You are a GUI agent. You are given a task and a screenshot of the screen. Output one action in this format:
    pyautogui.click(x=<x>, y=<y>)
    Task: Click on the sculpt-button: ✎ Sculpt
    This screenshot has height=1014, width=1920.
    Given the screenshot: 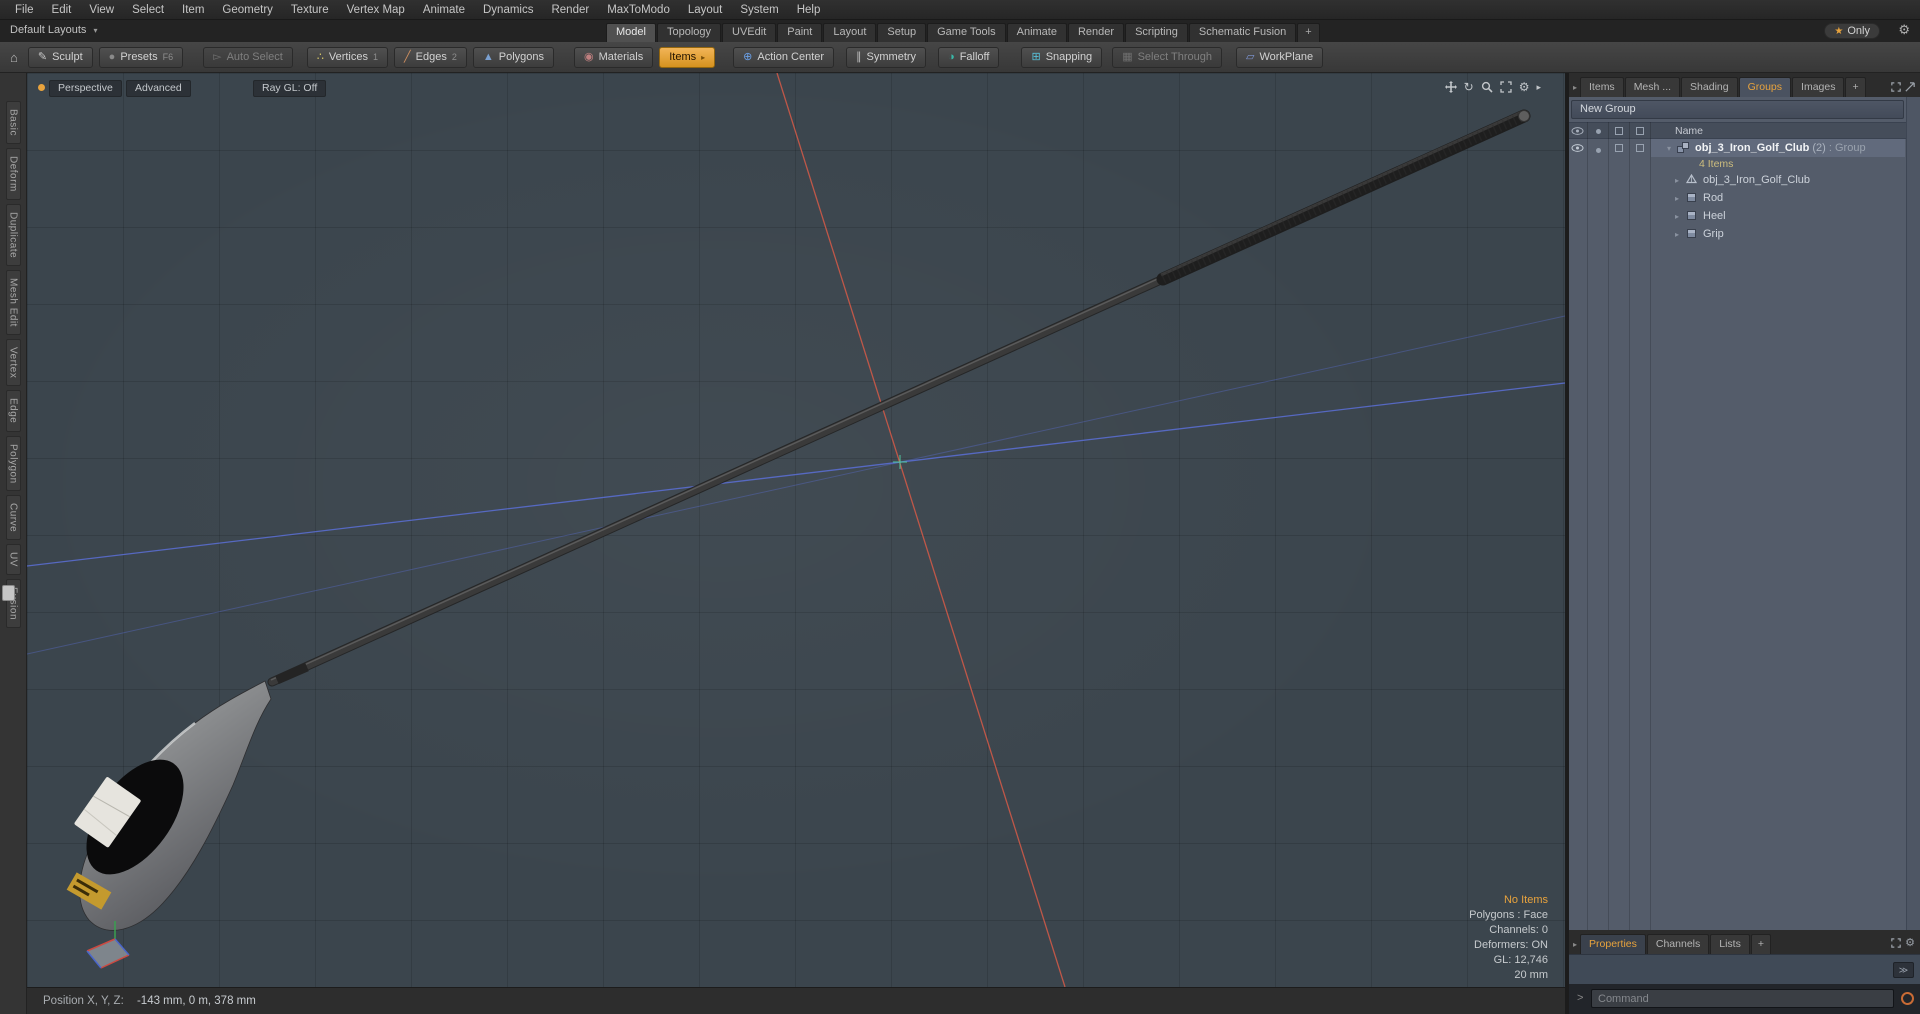 What is the action you would take?
    pyautogui.click(x=60, y=57)
    